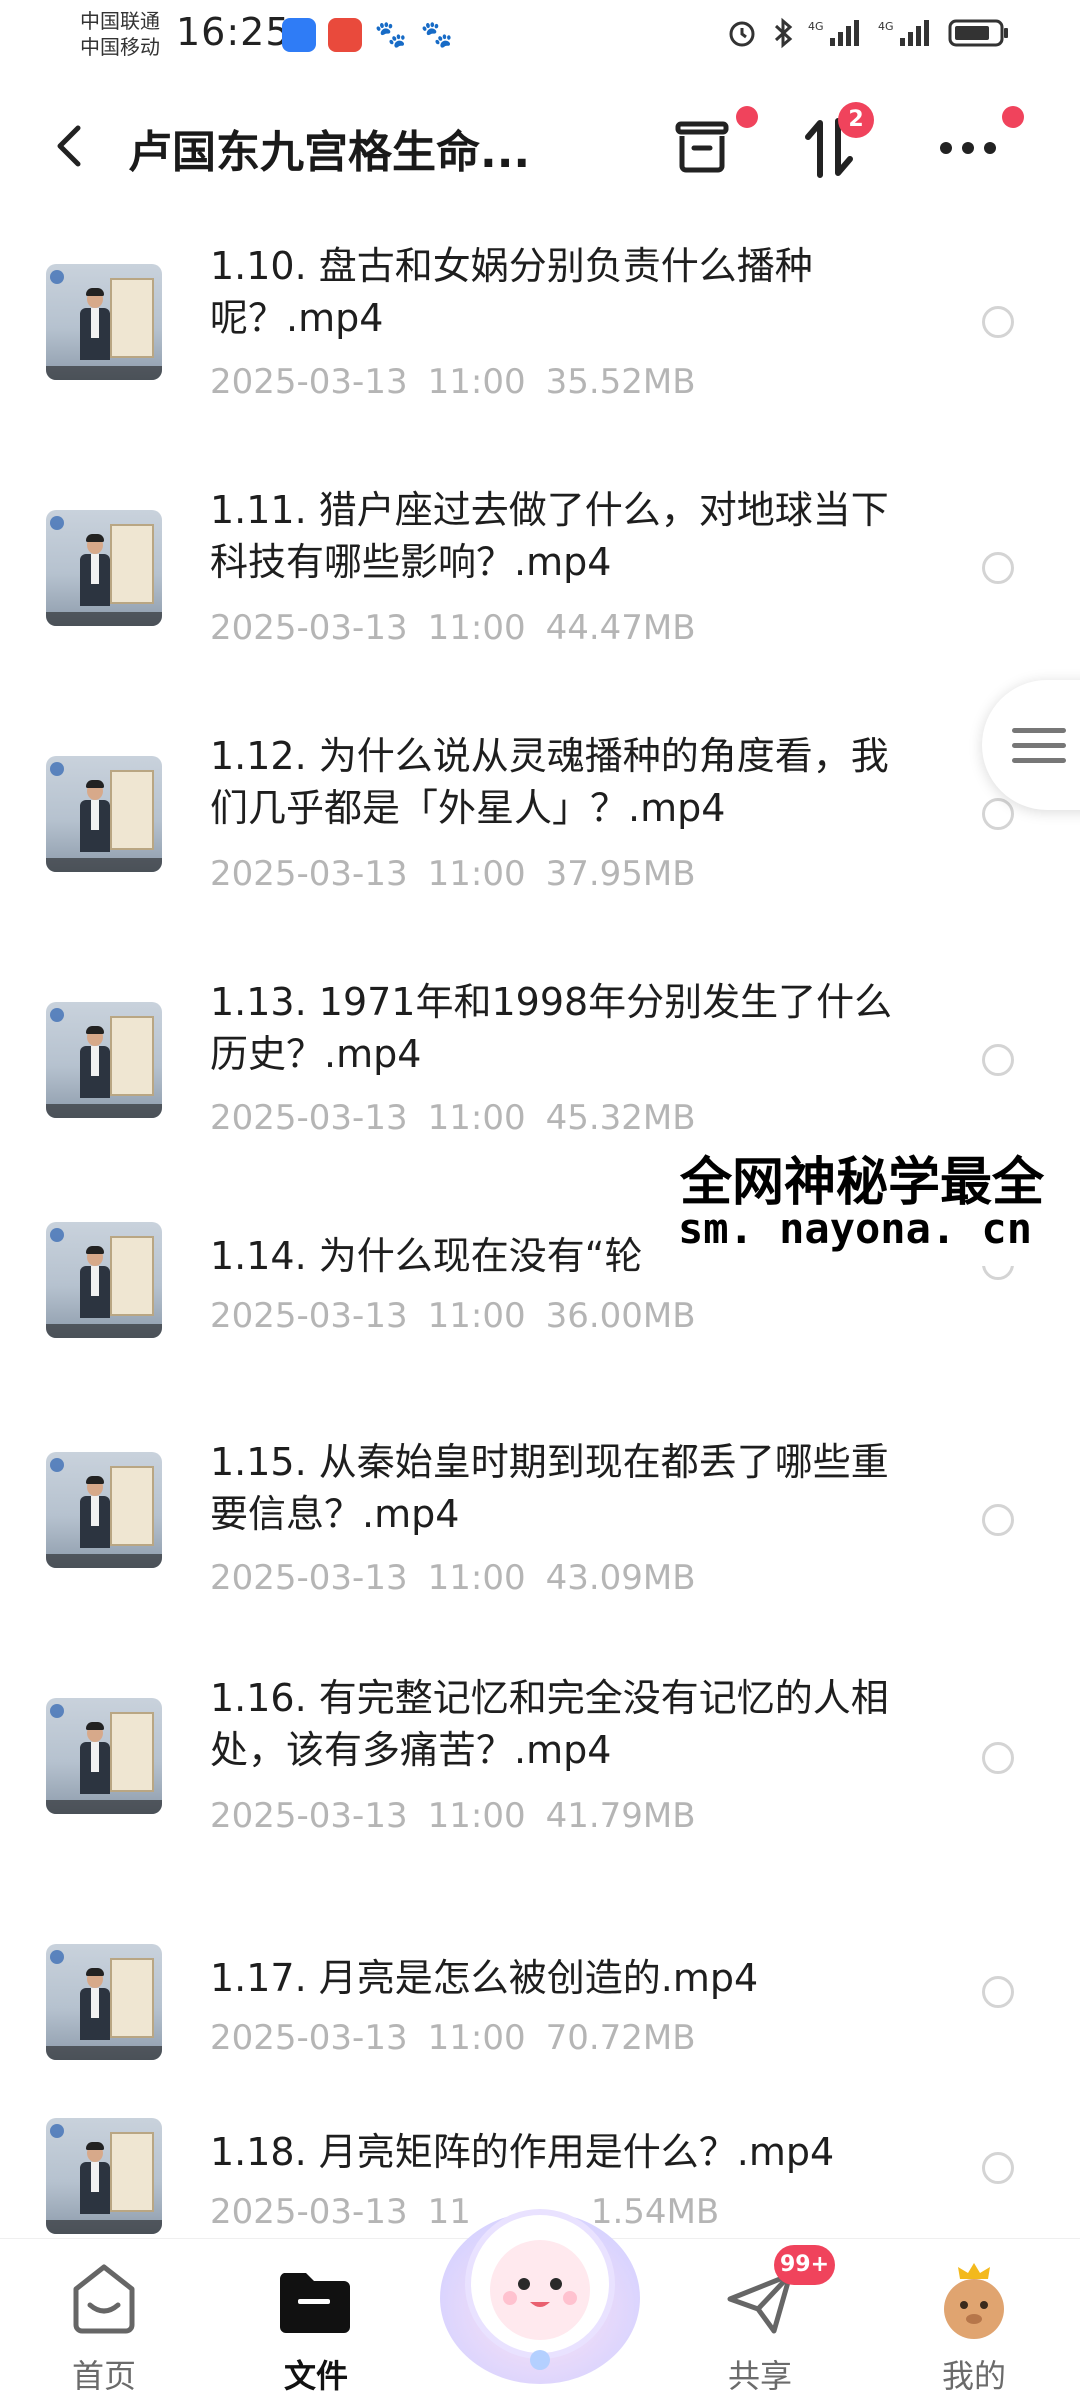 The image size is (1080, 2400). Describe the element at coordinates (368, 35) in the screenshot. I see `notification-icons: 🐾 🐾` at that location.